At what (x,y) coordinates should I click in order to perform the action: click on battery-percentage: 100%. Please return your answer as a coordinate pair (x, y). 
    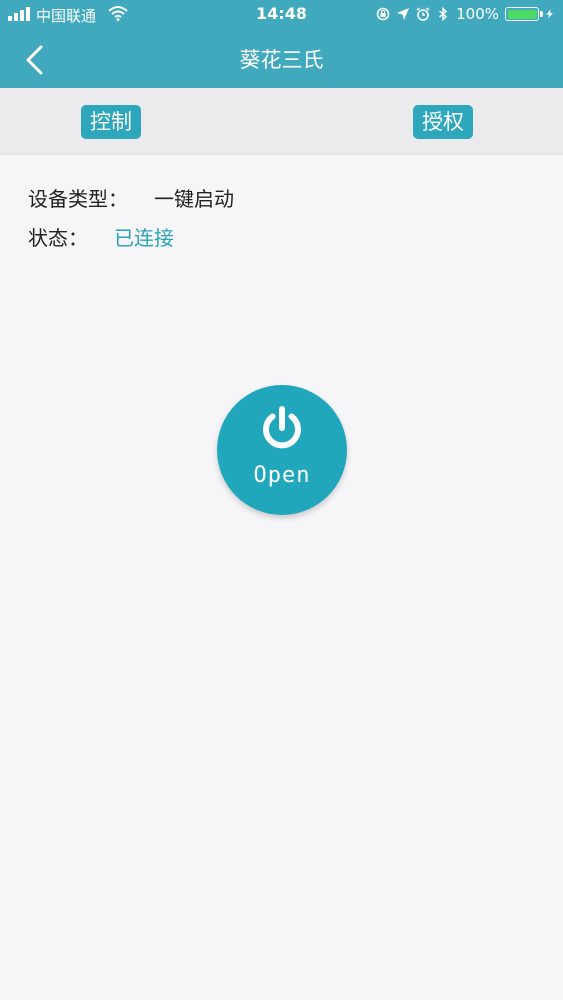
    Looking at the image, I should click on (477, 14).